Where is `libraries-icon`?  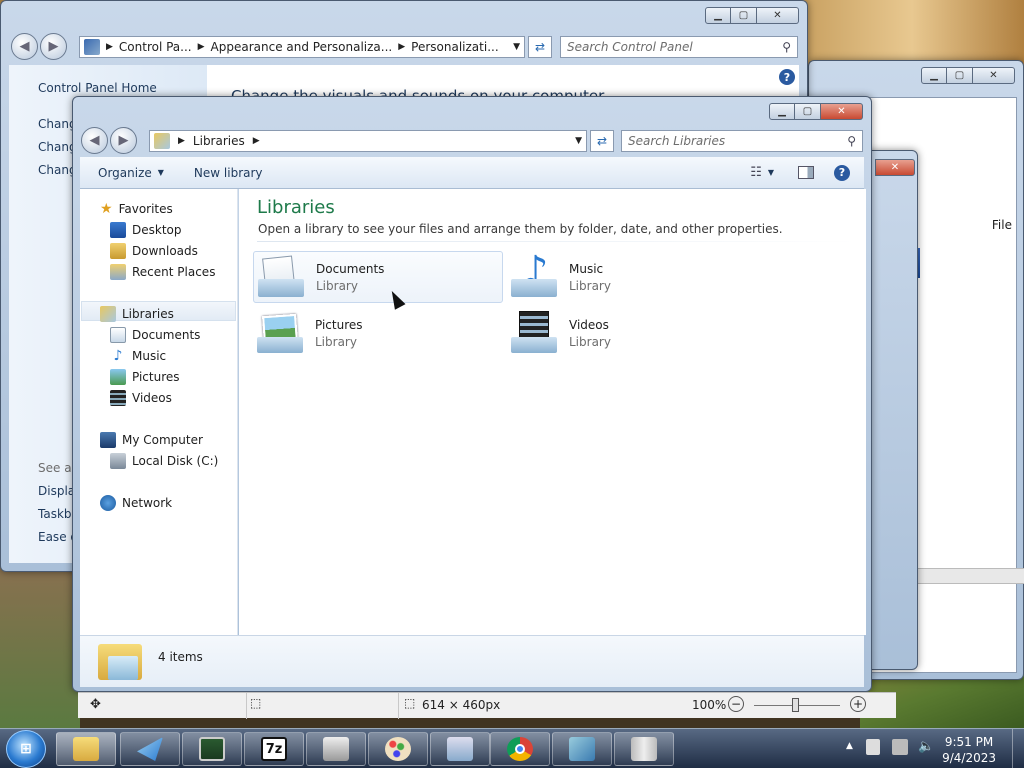
libraries-icon is located at coordinates (162, 141).